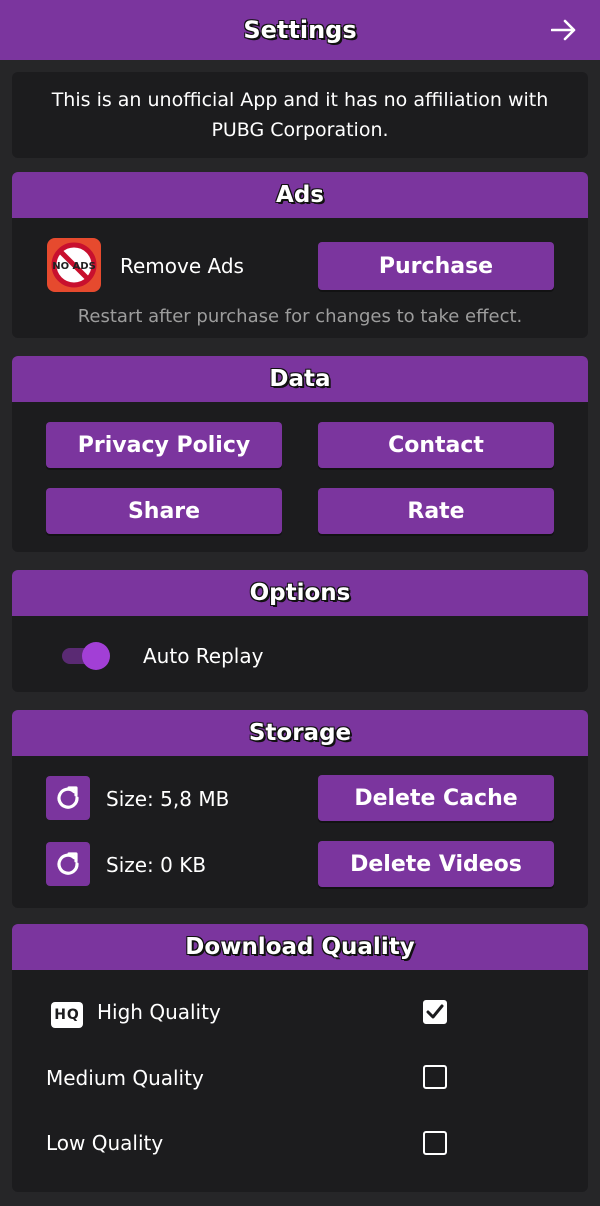  I want to click on high-quality-label: High Quality, so click(159, 1012).